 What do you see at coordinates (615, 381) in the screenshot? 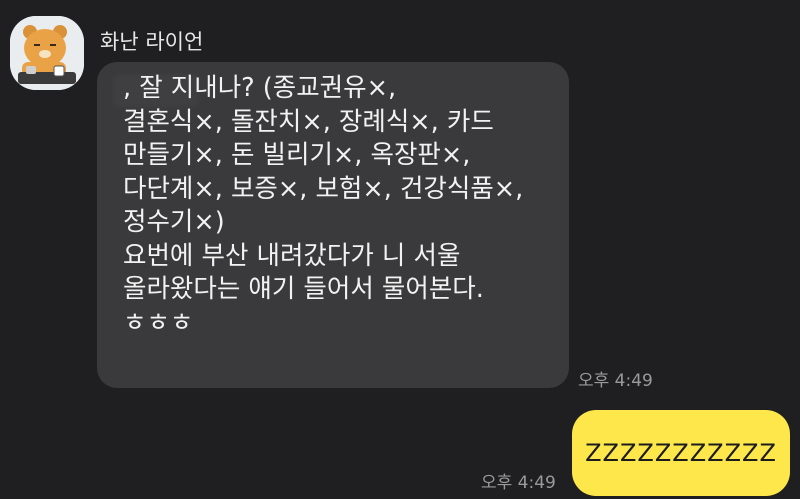
I see `incoming-message-time: 오후 4:49` at bounding box center [615, 381].